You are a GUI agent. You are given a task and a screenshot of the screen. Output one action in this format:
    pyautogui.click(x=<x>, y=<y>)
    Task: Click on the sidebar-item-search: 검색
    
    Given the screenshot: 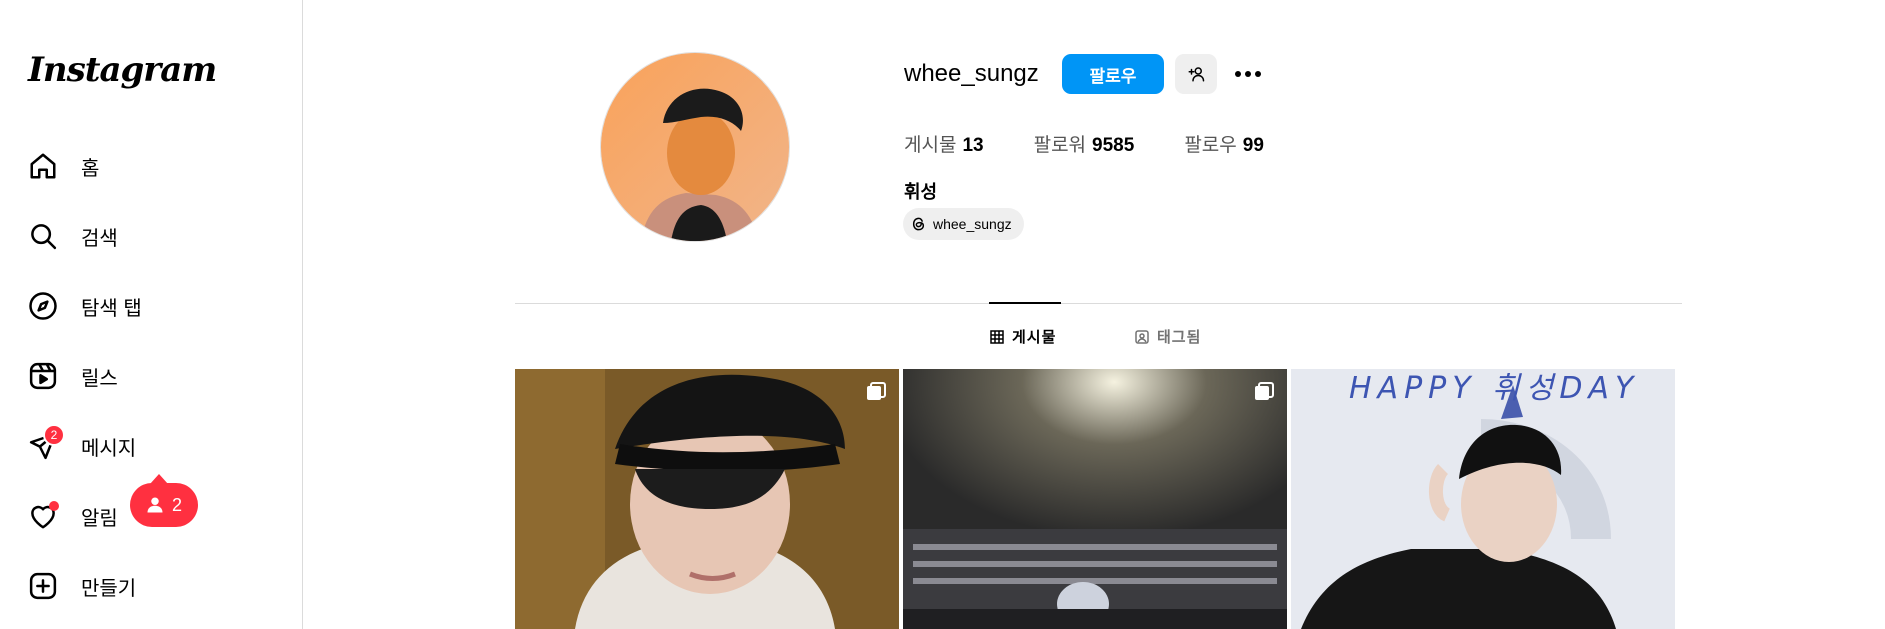 What is the action you would take?
    pyautogui.click(x=72, y=236)
    